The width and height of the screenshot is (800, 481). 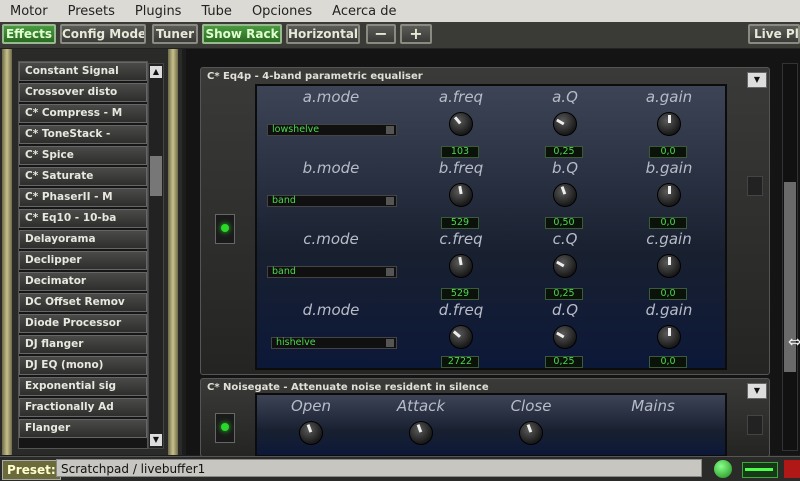 What do you see at coordinates (83, 92) in the screenshot?
I see `list-item: Crossover disto` at bounding box center [83, 92].